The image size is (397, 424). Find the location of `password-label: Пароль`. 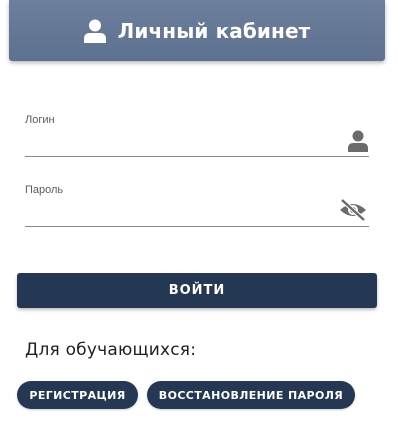

password-label: Пароль is located at coordinates (44, 190).